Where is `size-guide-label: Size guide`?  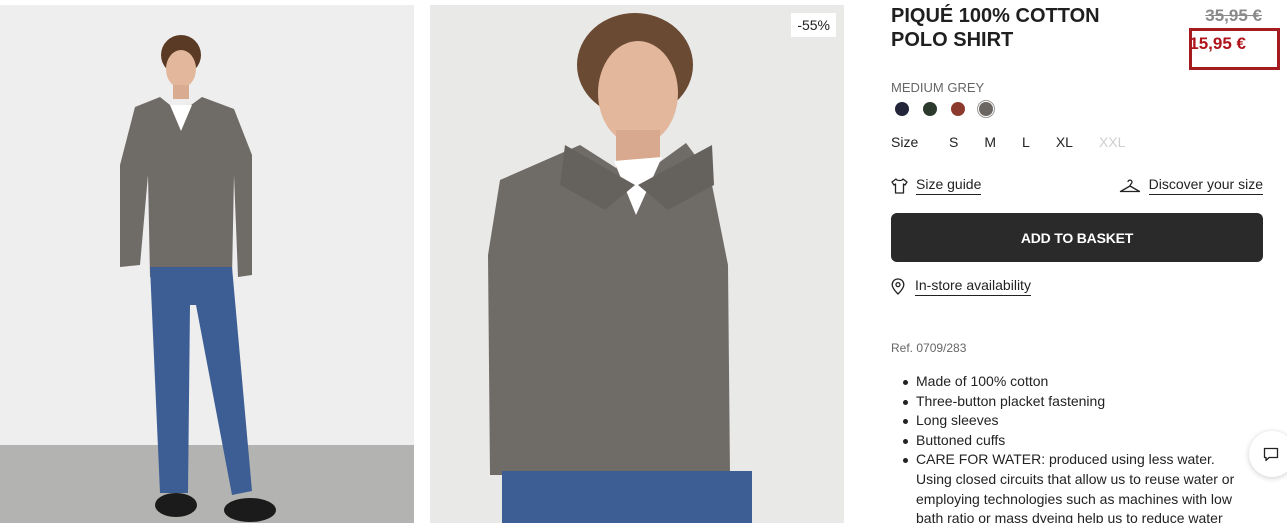
size-guide-label: Size guide is located at coordinates (949, 185).